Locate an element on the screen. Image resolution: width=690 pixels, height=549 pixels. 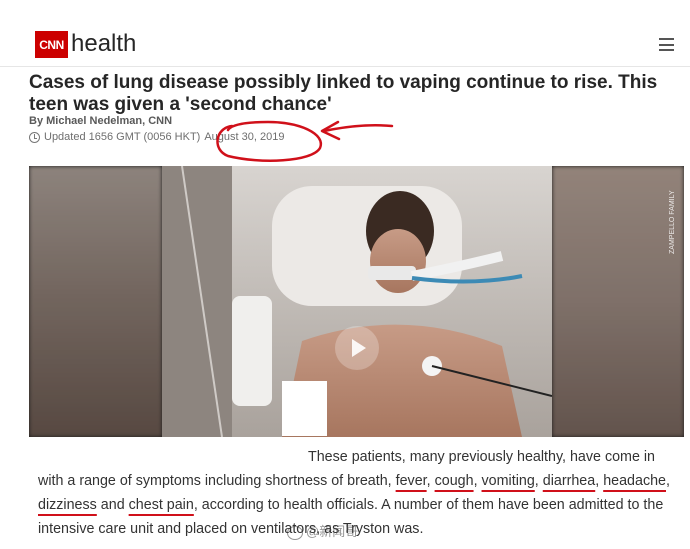
keyword-diarrhea: diarrhea is located at coordinates (569, 481).